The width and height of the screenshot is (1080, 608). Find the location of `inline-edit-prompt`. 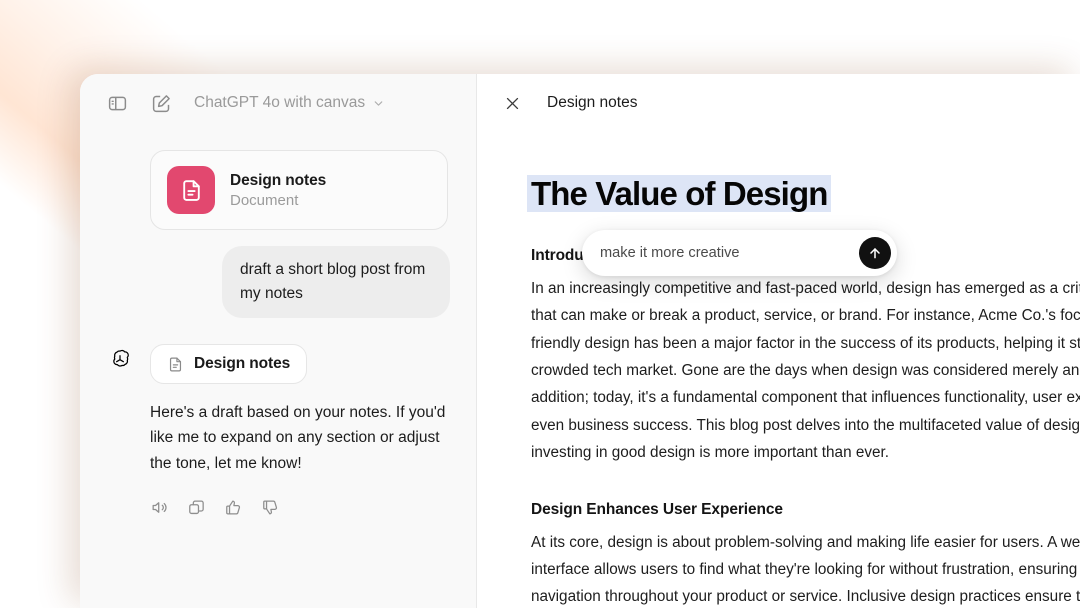

inline-edit-prompt is located at coordinates (739, 253).